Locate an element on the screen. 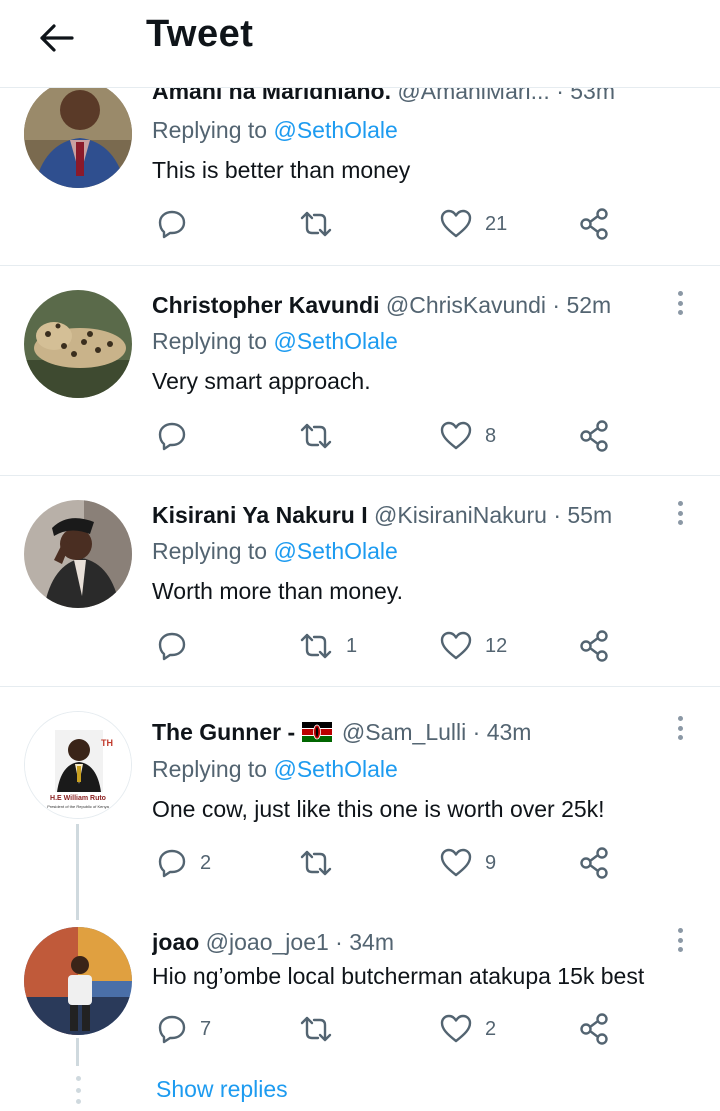  like-button: 12 is located at coordinates (473, 646).